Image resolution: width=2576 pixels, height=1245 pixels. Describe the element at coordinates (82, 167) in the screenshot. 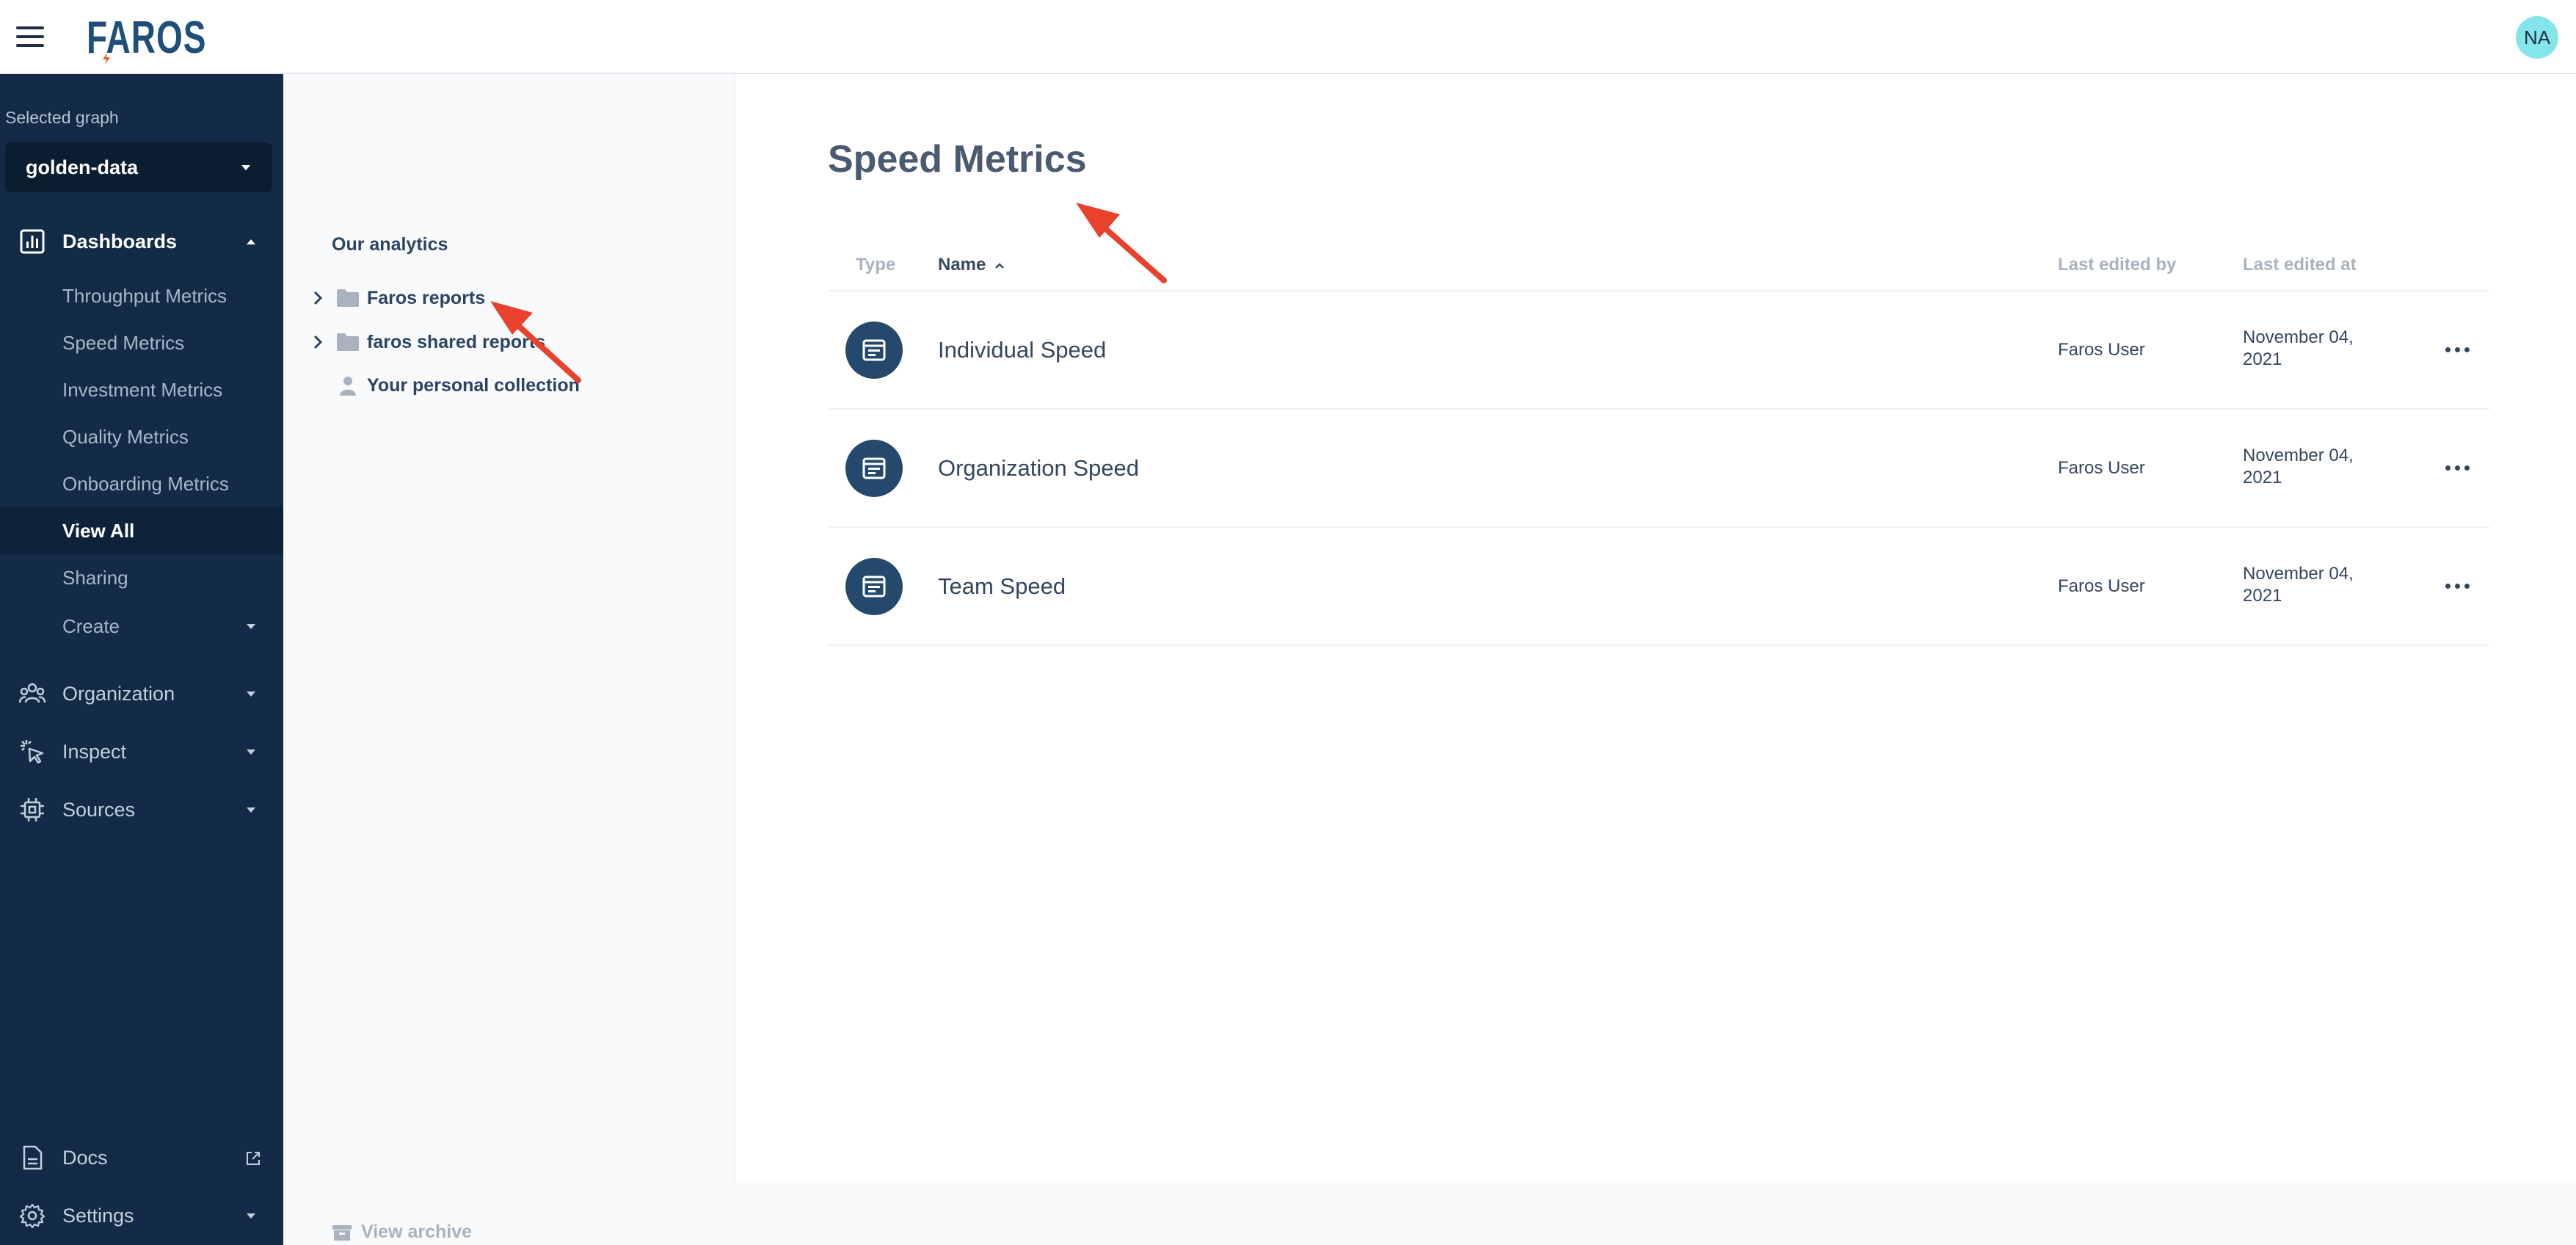

I see `graph-select-value: golden-data` at that location.